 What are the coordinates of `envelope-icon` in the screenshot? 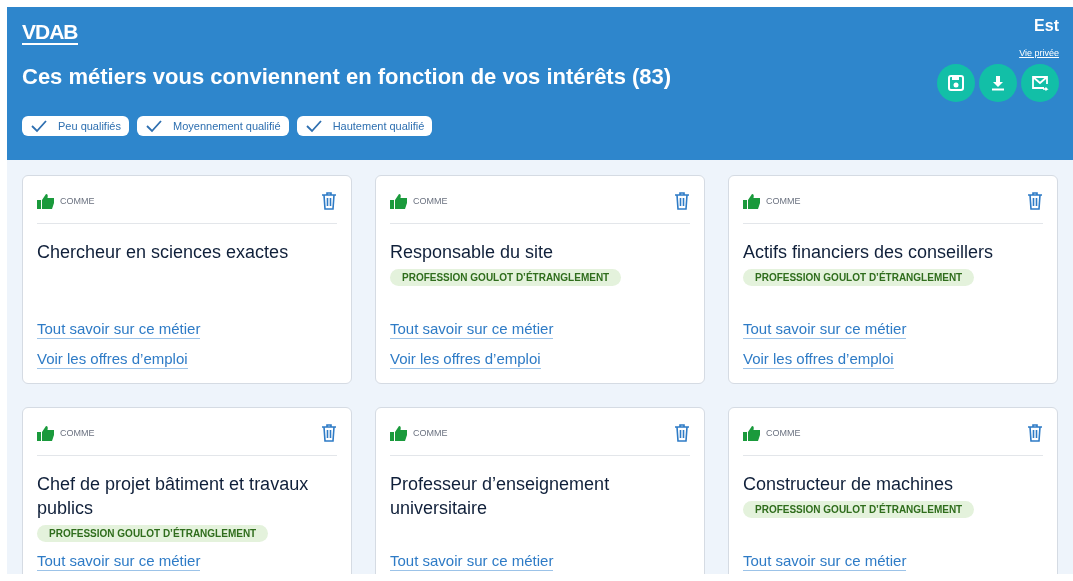 It's located at (1040, 83).